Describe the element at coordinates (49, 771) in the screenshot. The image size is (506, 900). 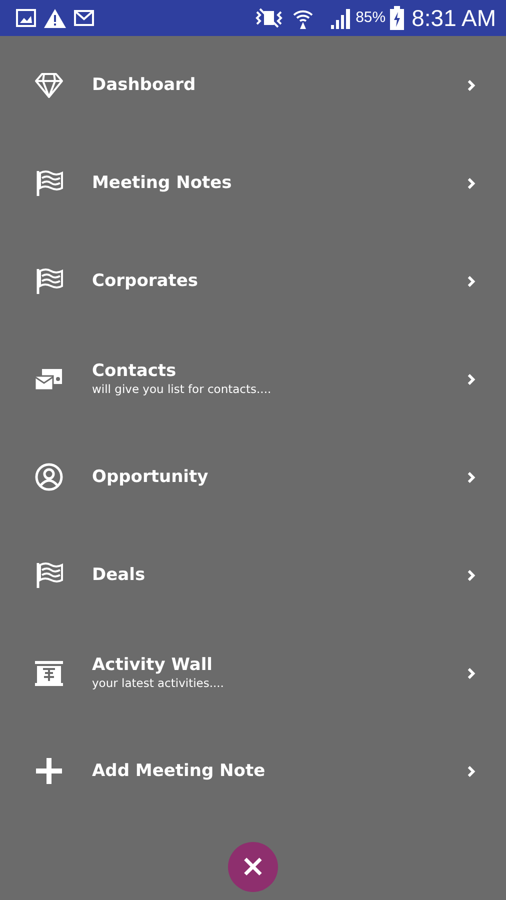
I see `plus-icon` at that location.